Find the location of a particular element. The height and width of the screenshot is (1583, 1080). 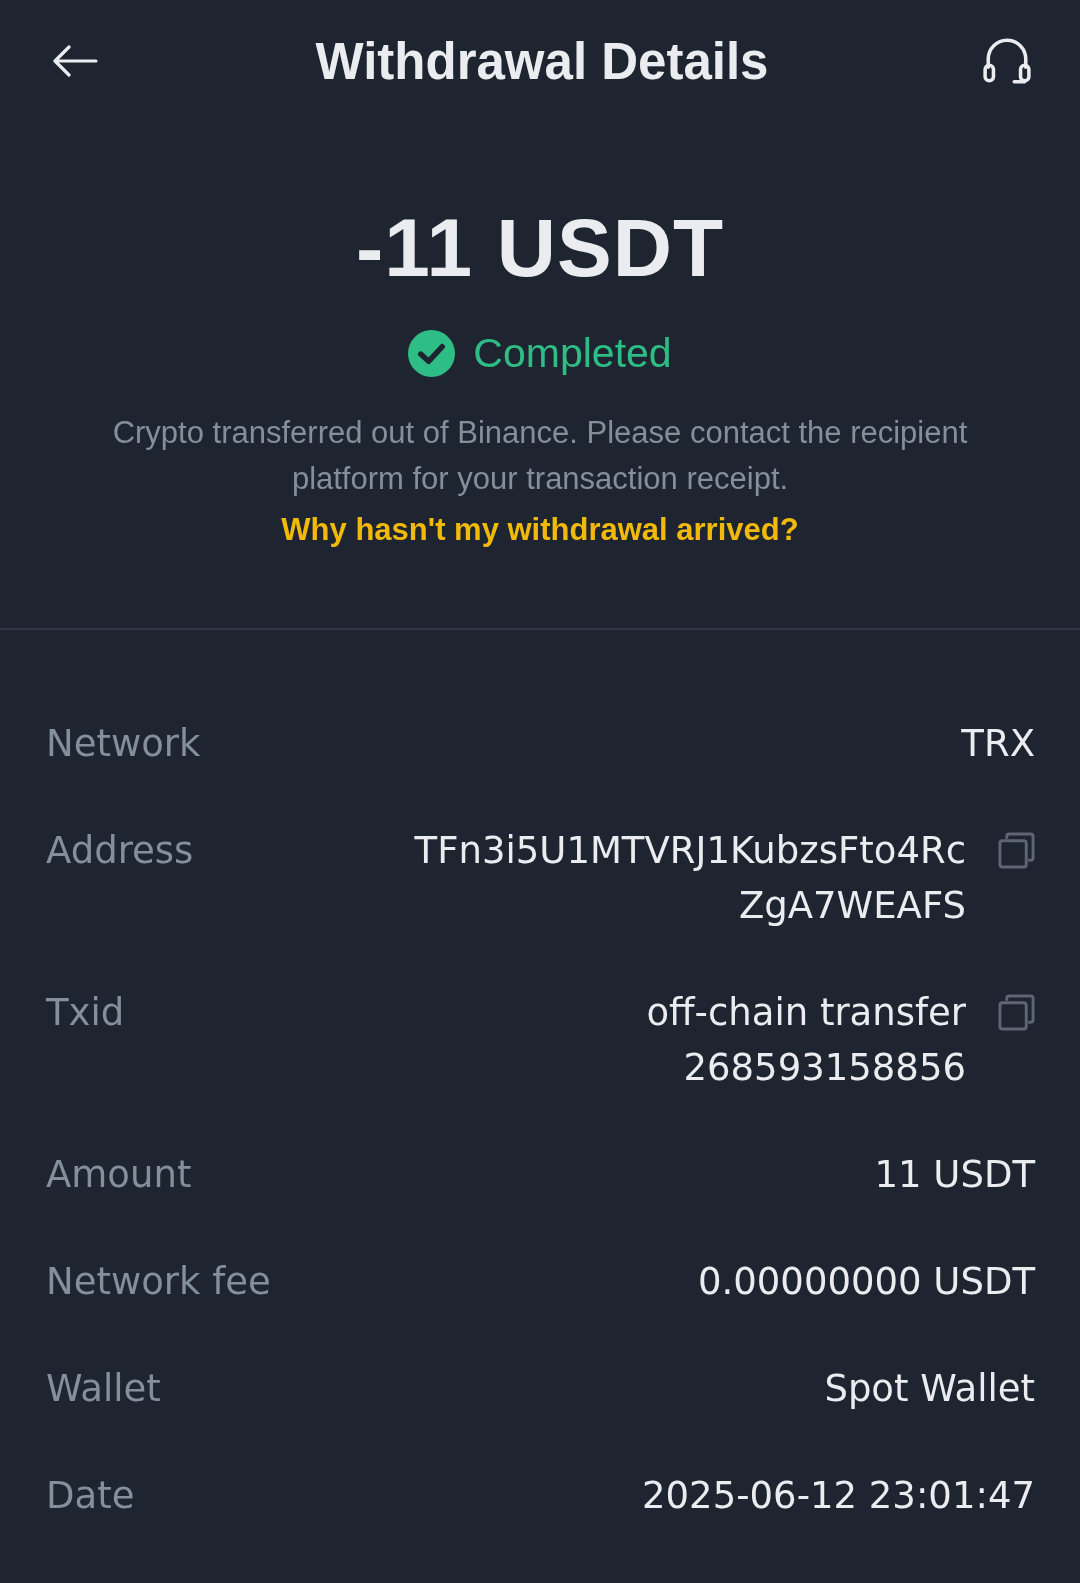

detail-label: Amount is located at coordinates (119, 1175).